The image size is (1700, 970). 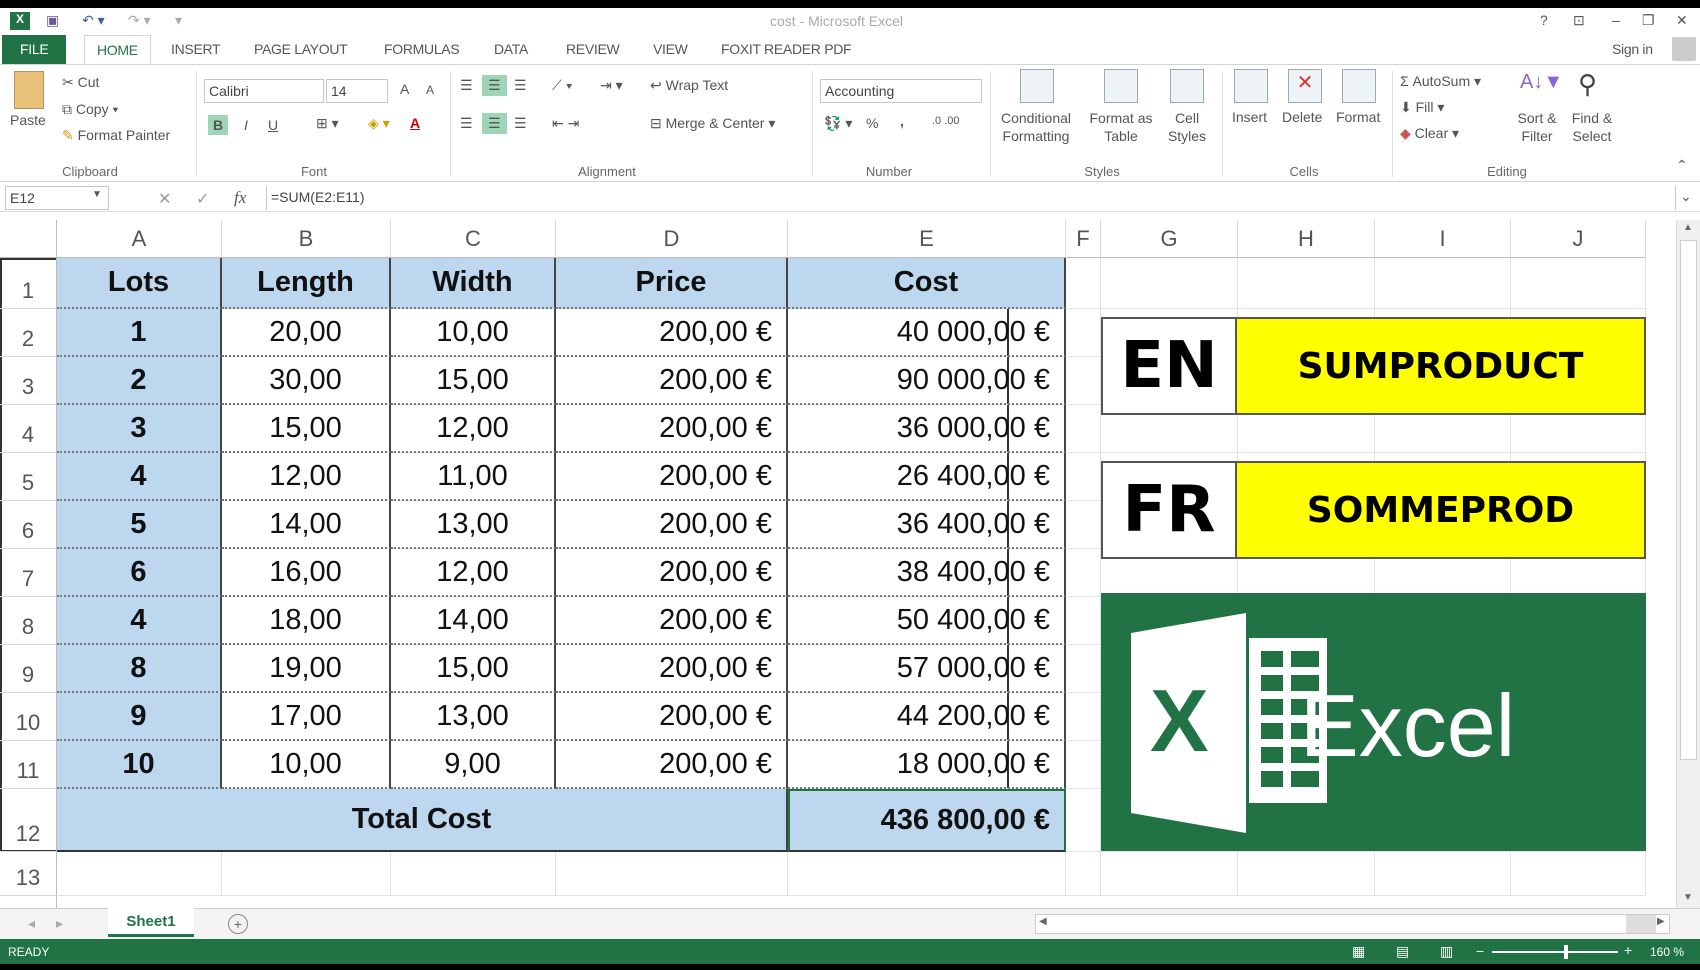 What do you see at coordinates (28, 902) in the screenshot?
I see `row-header-14: 14` at bounding box center [28, 902].